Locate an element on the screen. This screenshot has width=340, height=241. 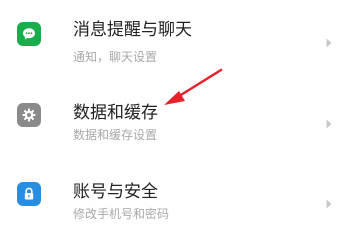
settings-item-title: 账号与安全 is located at coordinates (115, 192).